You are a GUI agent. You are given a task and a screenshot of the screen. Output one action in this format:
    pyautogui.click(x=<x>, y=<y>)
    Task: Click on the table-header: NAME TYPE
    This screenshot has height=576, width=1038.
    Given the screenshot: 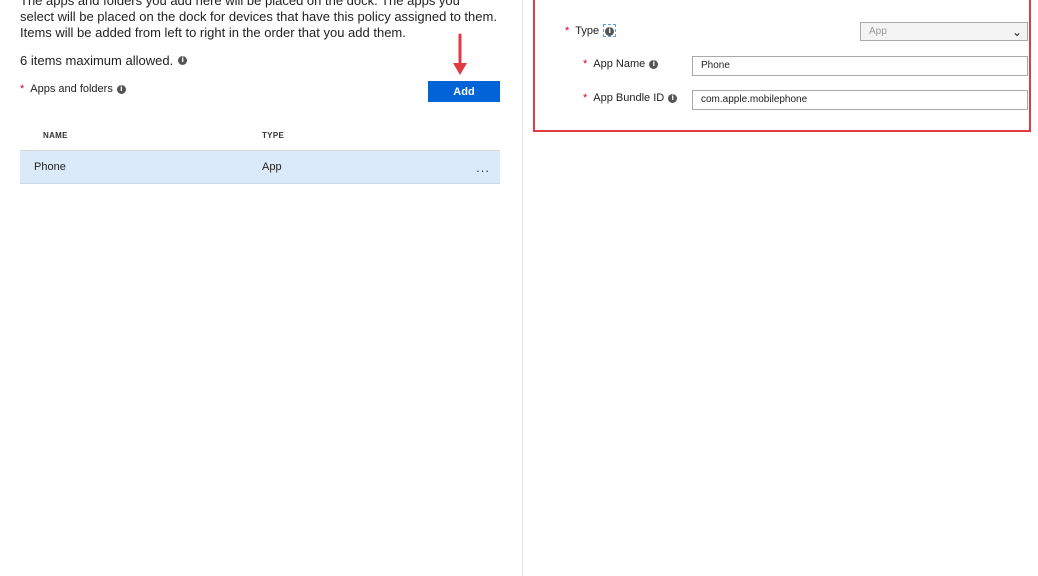 What is the action you would take?
    pyautogui.click(x=260, y=135)
    